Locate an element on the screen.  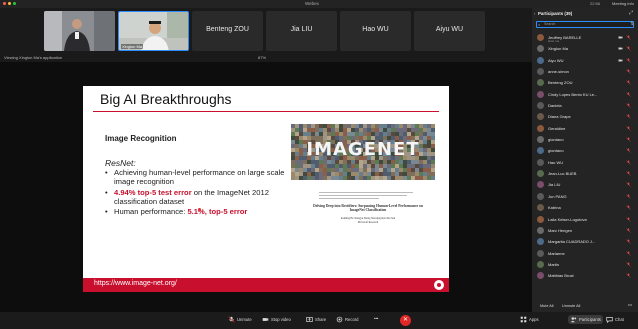
participant-search-input: ⌕ Search is located at coordinates (585, 24).